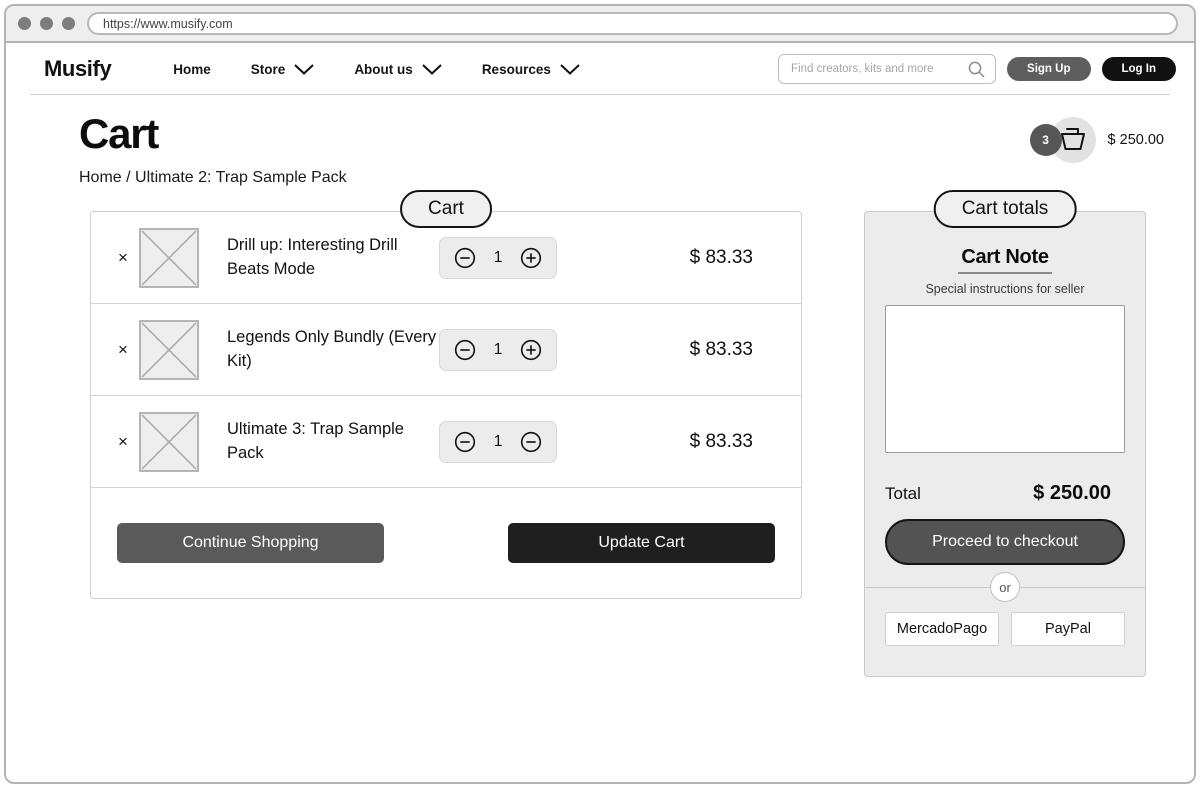  Describe the element at coordinates (268, 69) in the screenshot. I see `nav-label: Store` at that location.